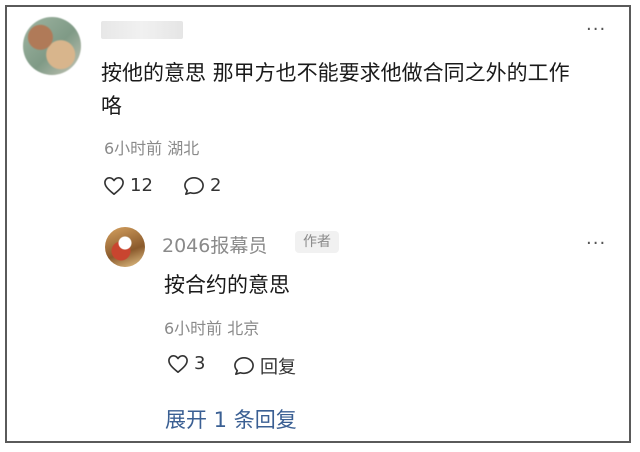 The height and width of the screenshot is (452, 640). I want to click on comment-text: 按他的意思 那甲方也不能要求他做合同之外的工作咯, so click(335, 89).